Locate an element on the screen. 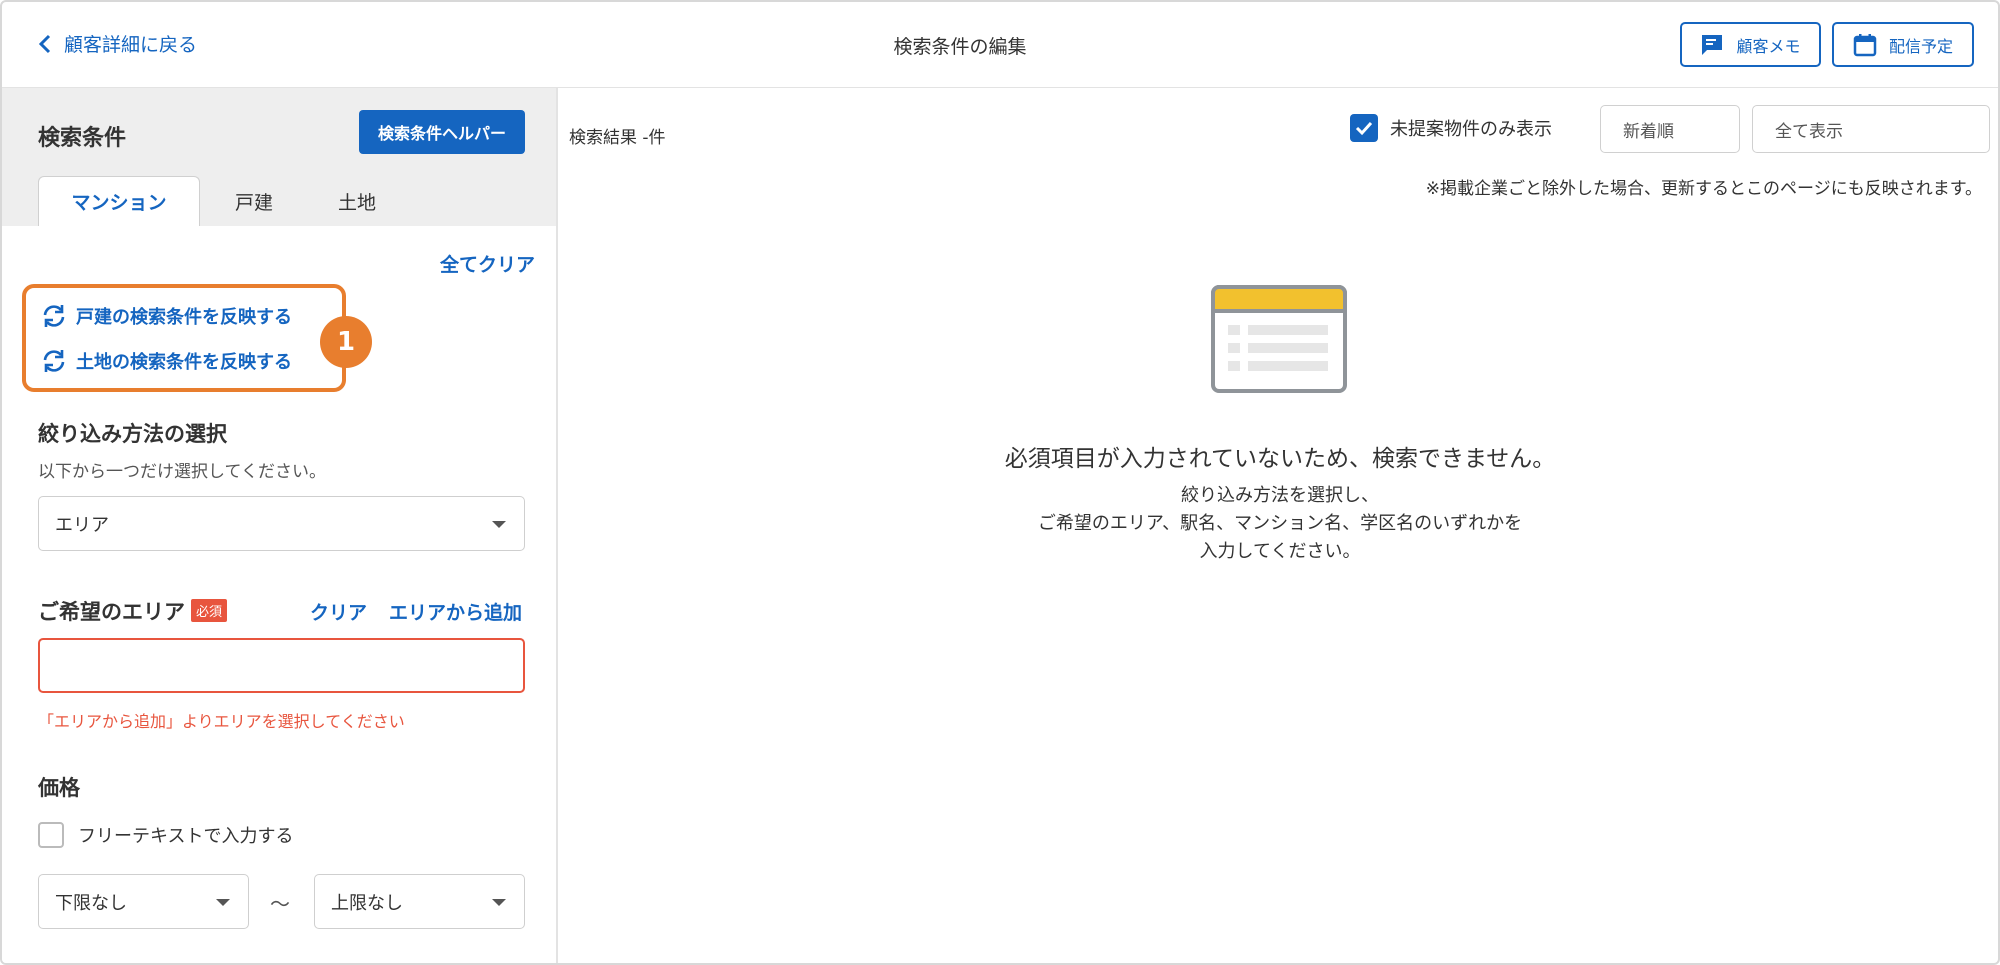  reflect-house-conditions-link: 戸建の検索条件を反映する is located at coordinates (166, 316).